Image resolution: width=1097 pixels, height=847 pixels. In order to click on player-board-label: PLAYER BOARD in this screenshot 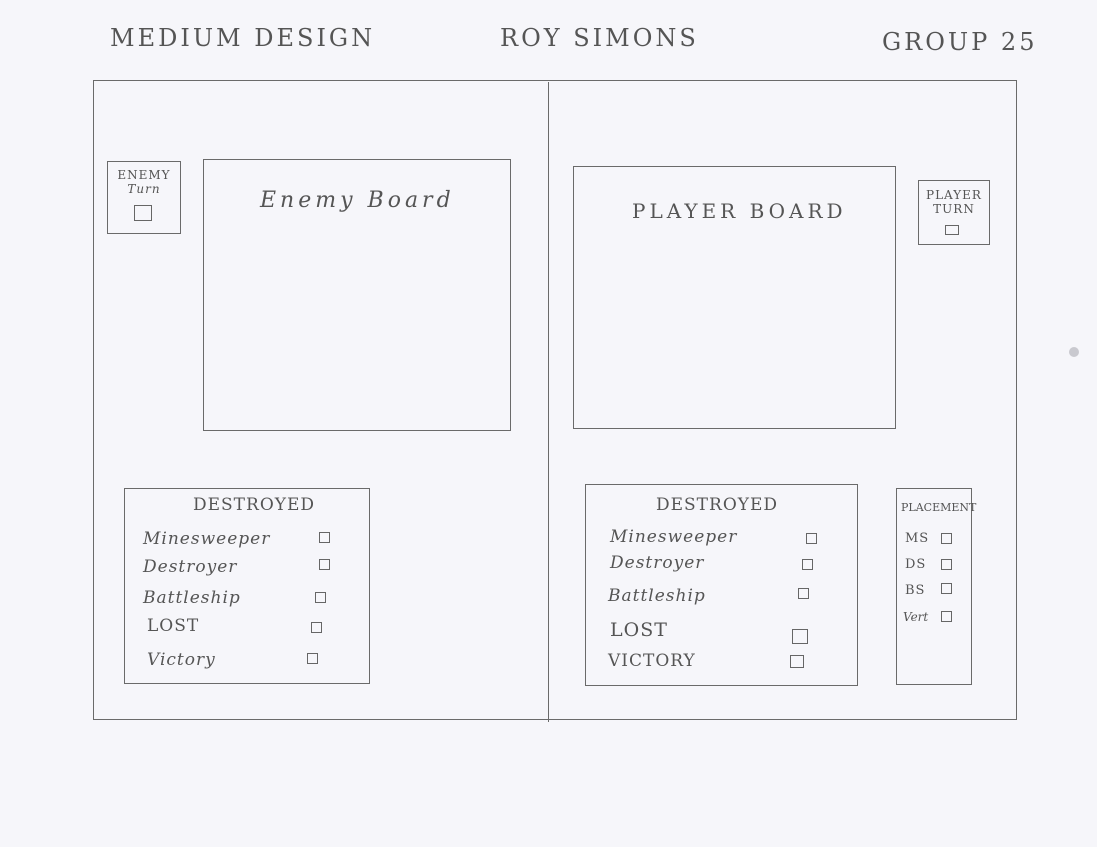, I will do `click(739, 211)`.